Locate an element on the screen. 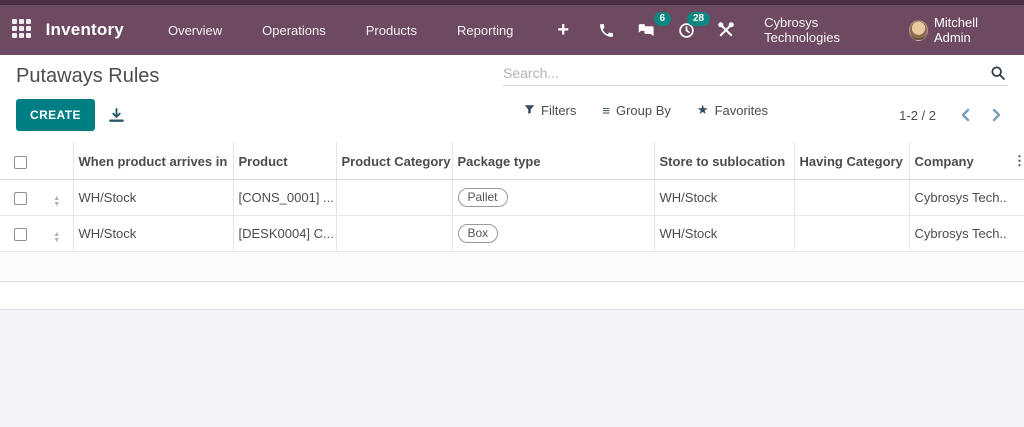  empty-filler-row is located at coordinates (512, 266).